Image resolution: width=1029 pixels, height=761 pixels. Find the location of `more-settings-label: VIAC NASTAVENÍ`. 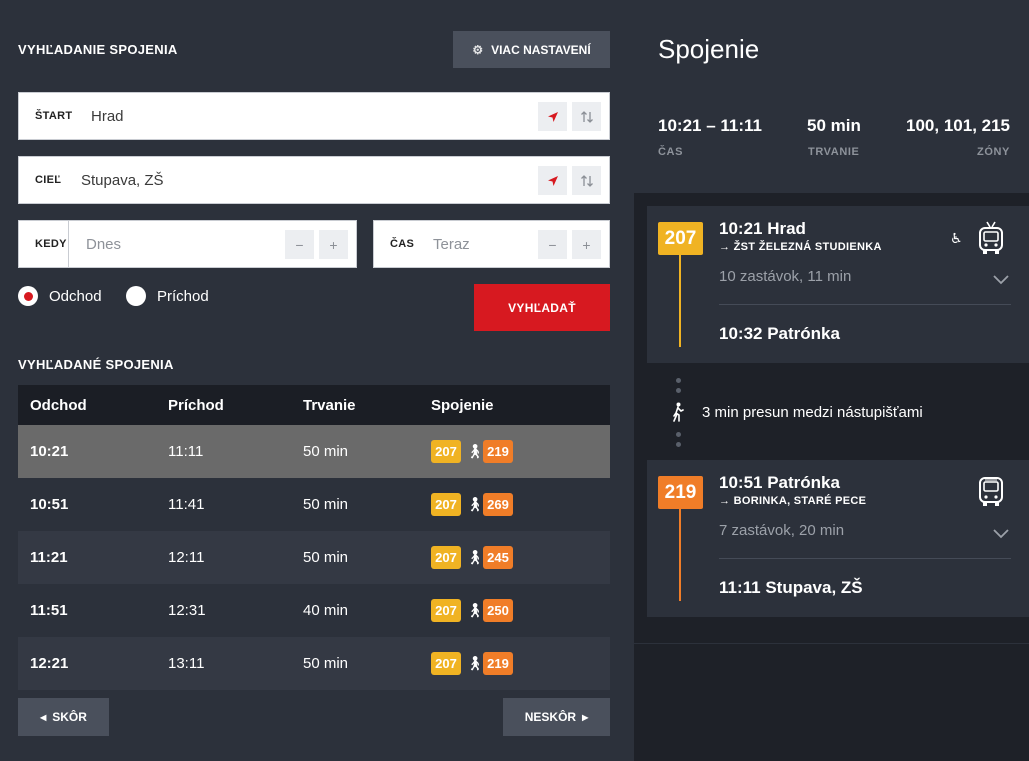

more-settings-label: VIAC NASTAVENÍ is located at coordinates (541, 49).